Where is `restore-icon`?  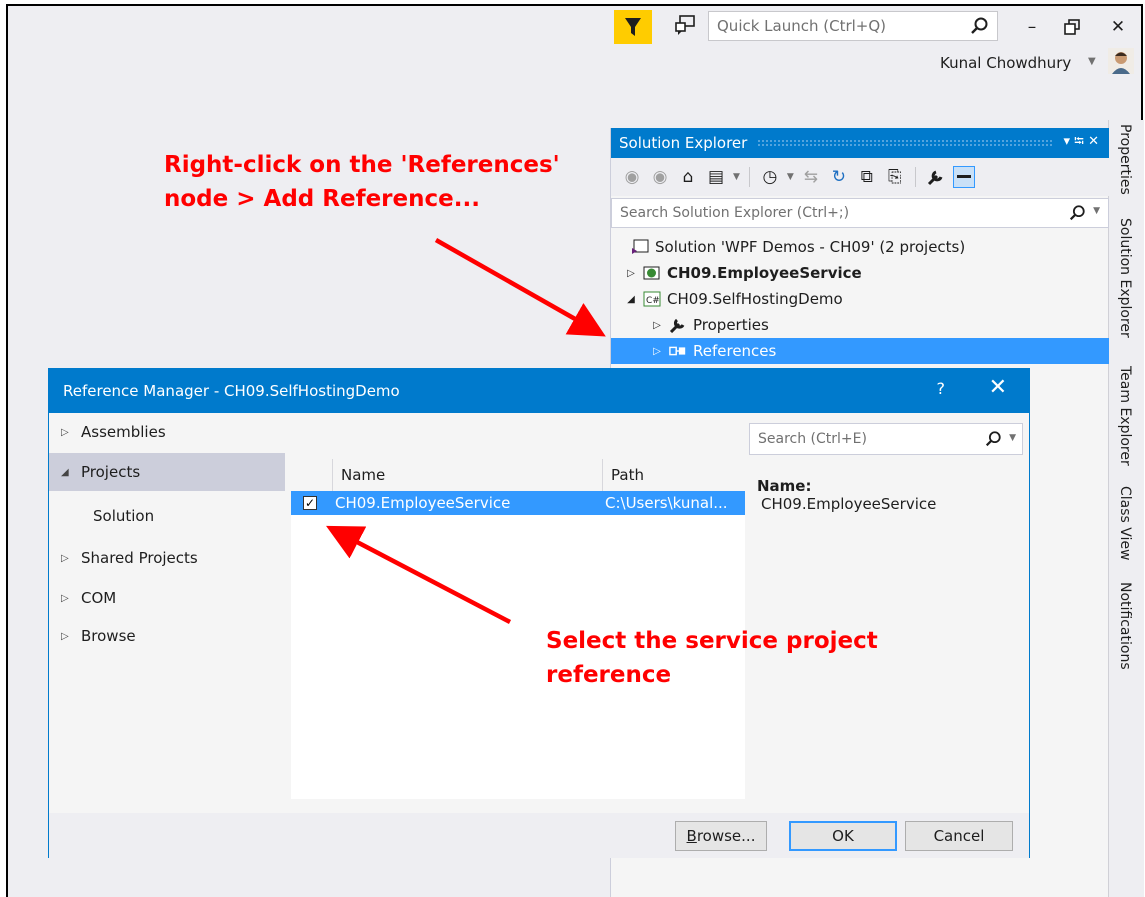 restore-icon is located at coordinates (1072, 27).